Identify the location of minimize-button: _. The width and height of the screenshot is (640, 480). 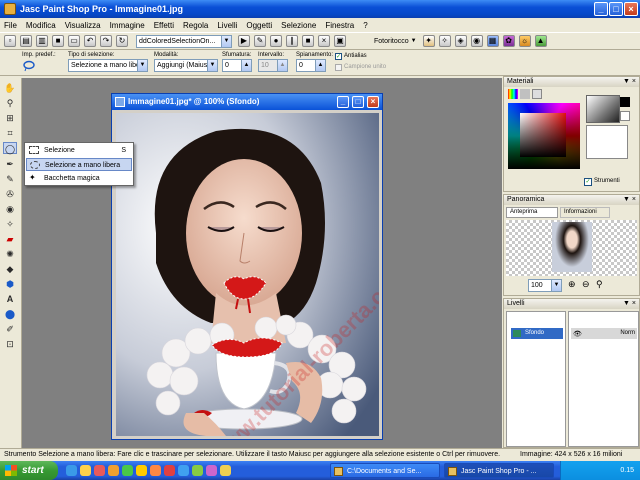
(601, 9).